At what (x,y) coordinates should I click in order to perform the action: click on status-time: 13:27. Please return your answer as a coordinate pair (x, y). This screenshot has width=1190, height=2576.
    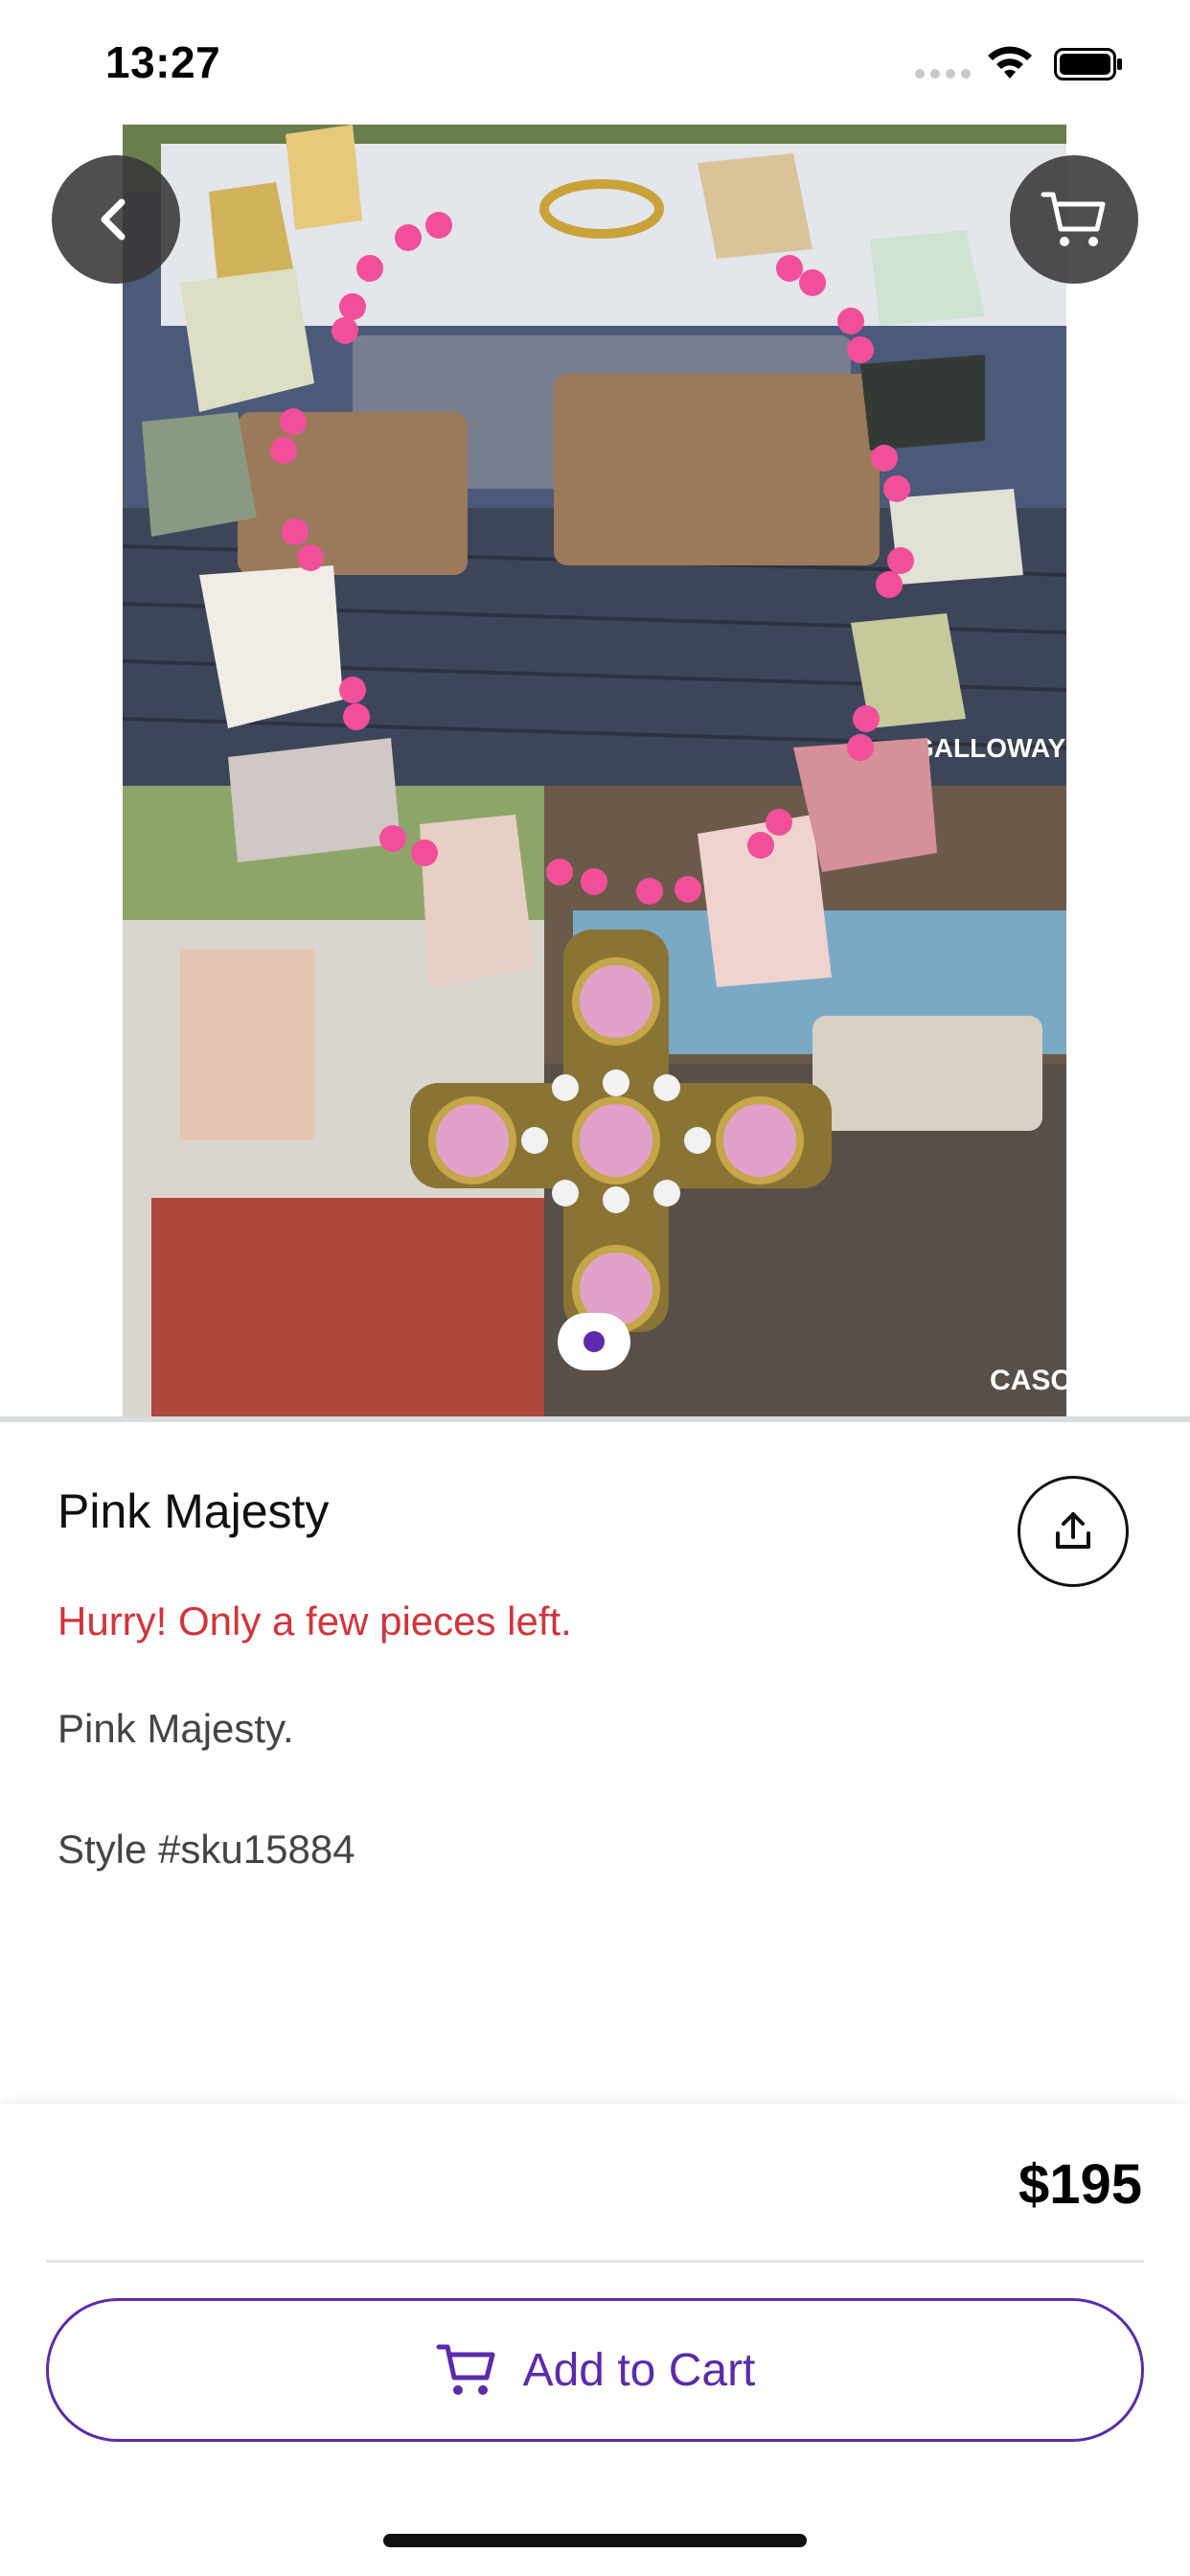
    Looking at the image, I should click on (163, 62).